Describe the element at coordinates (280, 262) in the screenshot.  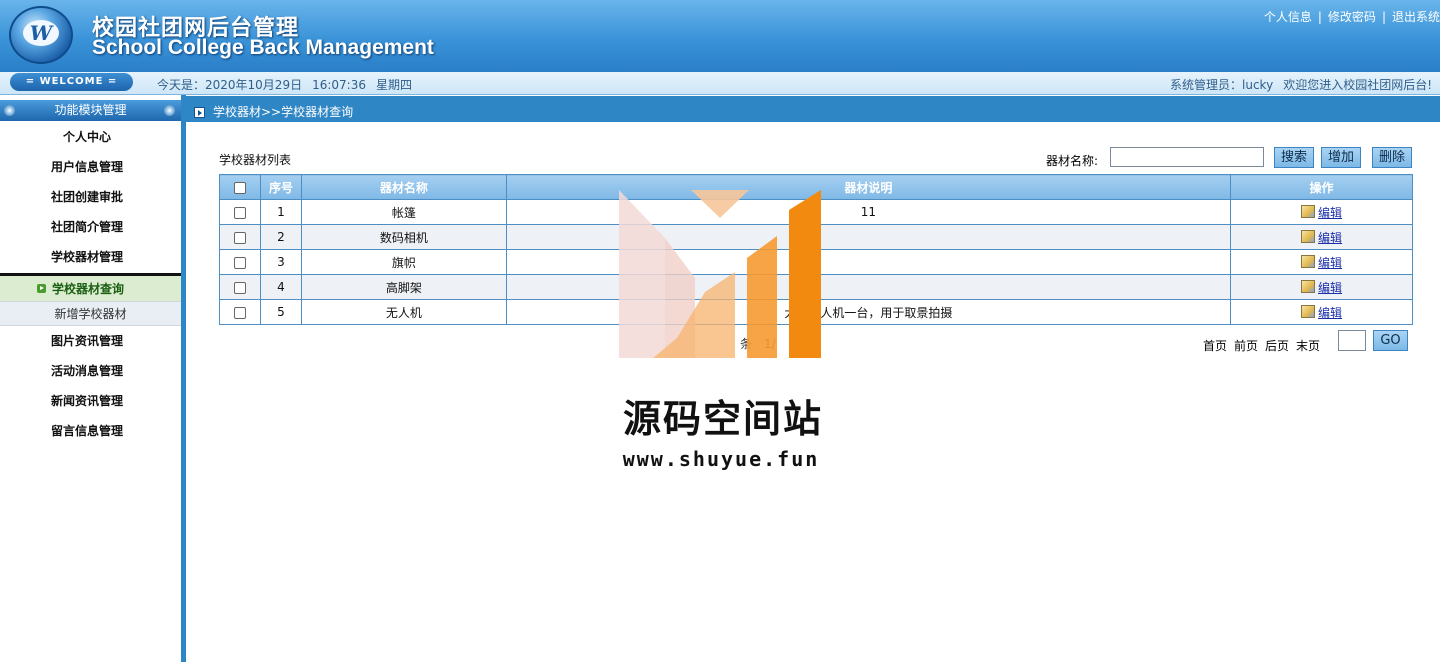
I see `cell-no: 3` at that location.